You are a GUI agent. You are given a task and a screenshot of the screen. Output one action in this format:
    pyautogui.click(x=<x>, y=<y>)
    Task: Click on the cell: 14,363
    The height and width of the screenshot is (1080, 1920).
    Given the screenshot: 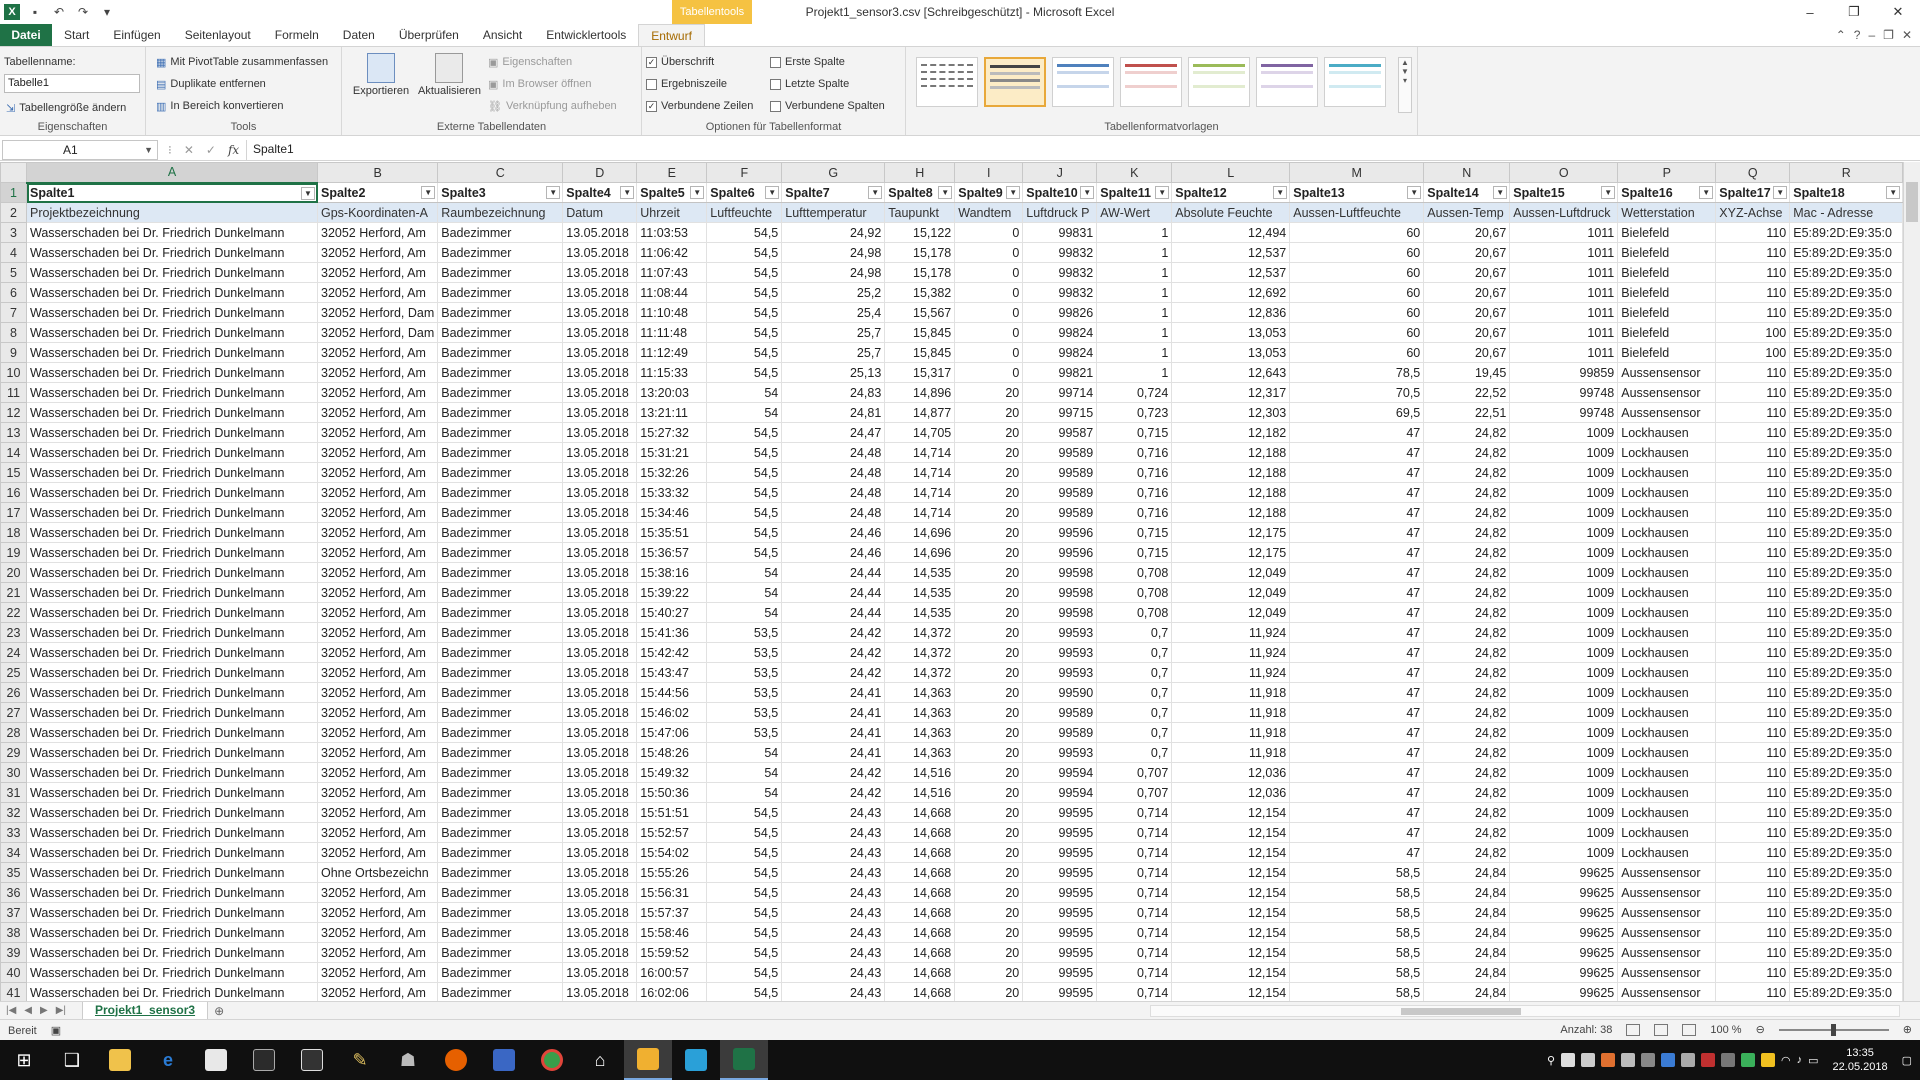 What is the action you would take?
    pyautogui.click(x=920, y=712)
    